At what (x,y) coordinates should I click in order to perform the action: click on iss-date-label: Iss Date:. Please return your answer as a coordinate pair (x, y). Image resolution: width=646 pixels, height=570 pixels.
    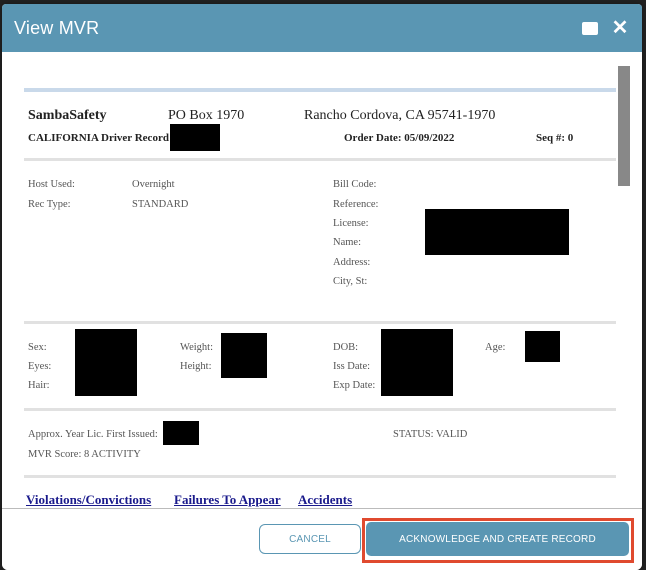
    Looking at the image, I should click on (352, 366).